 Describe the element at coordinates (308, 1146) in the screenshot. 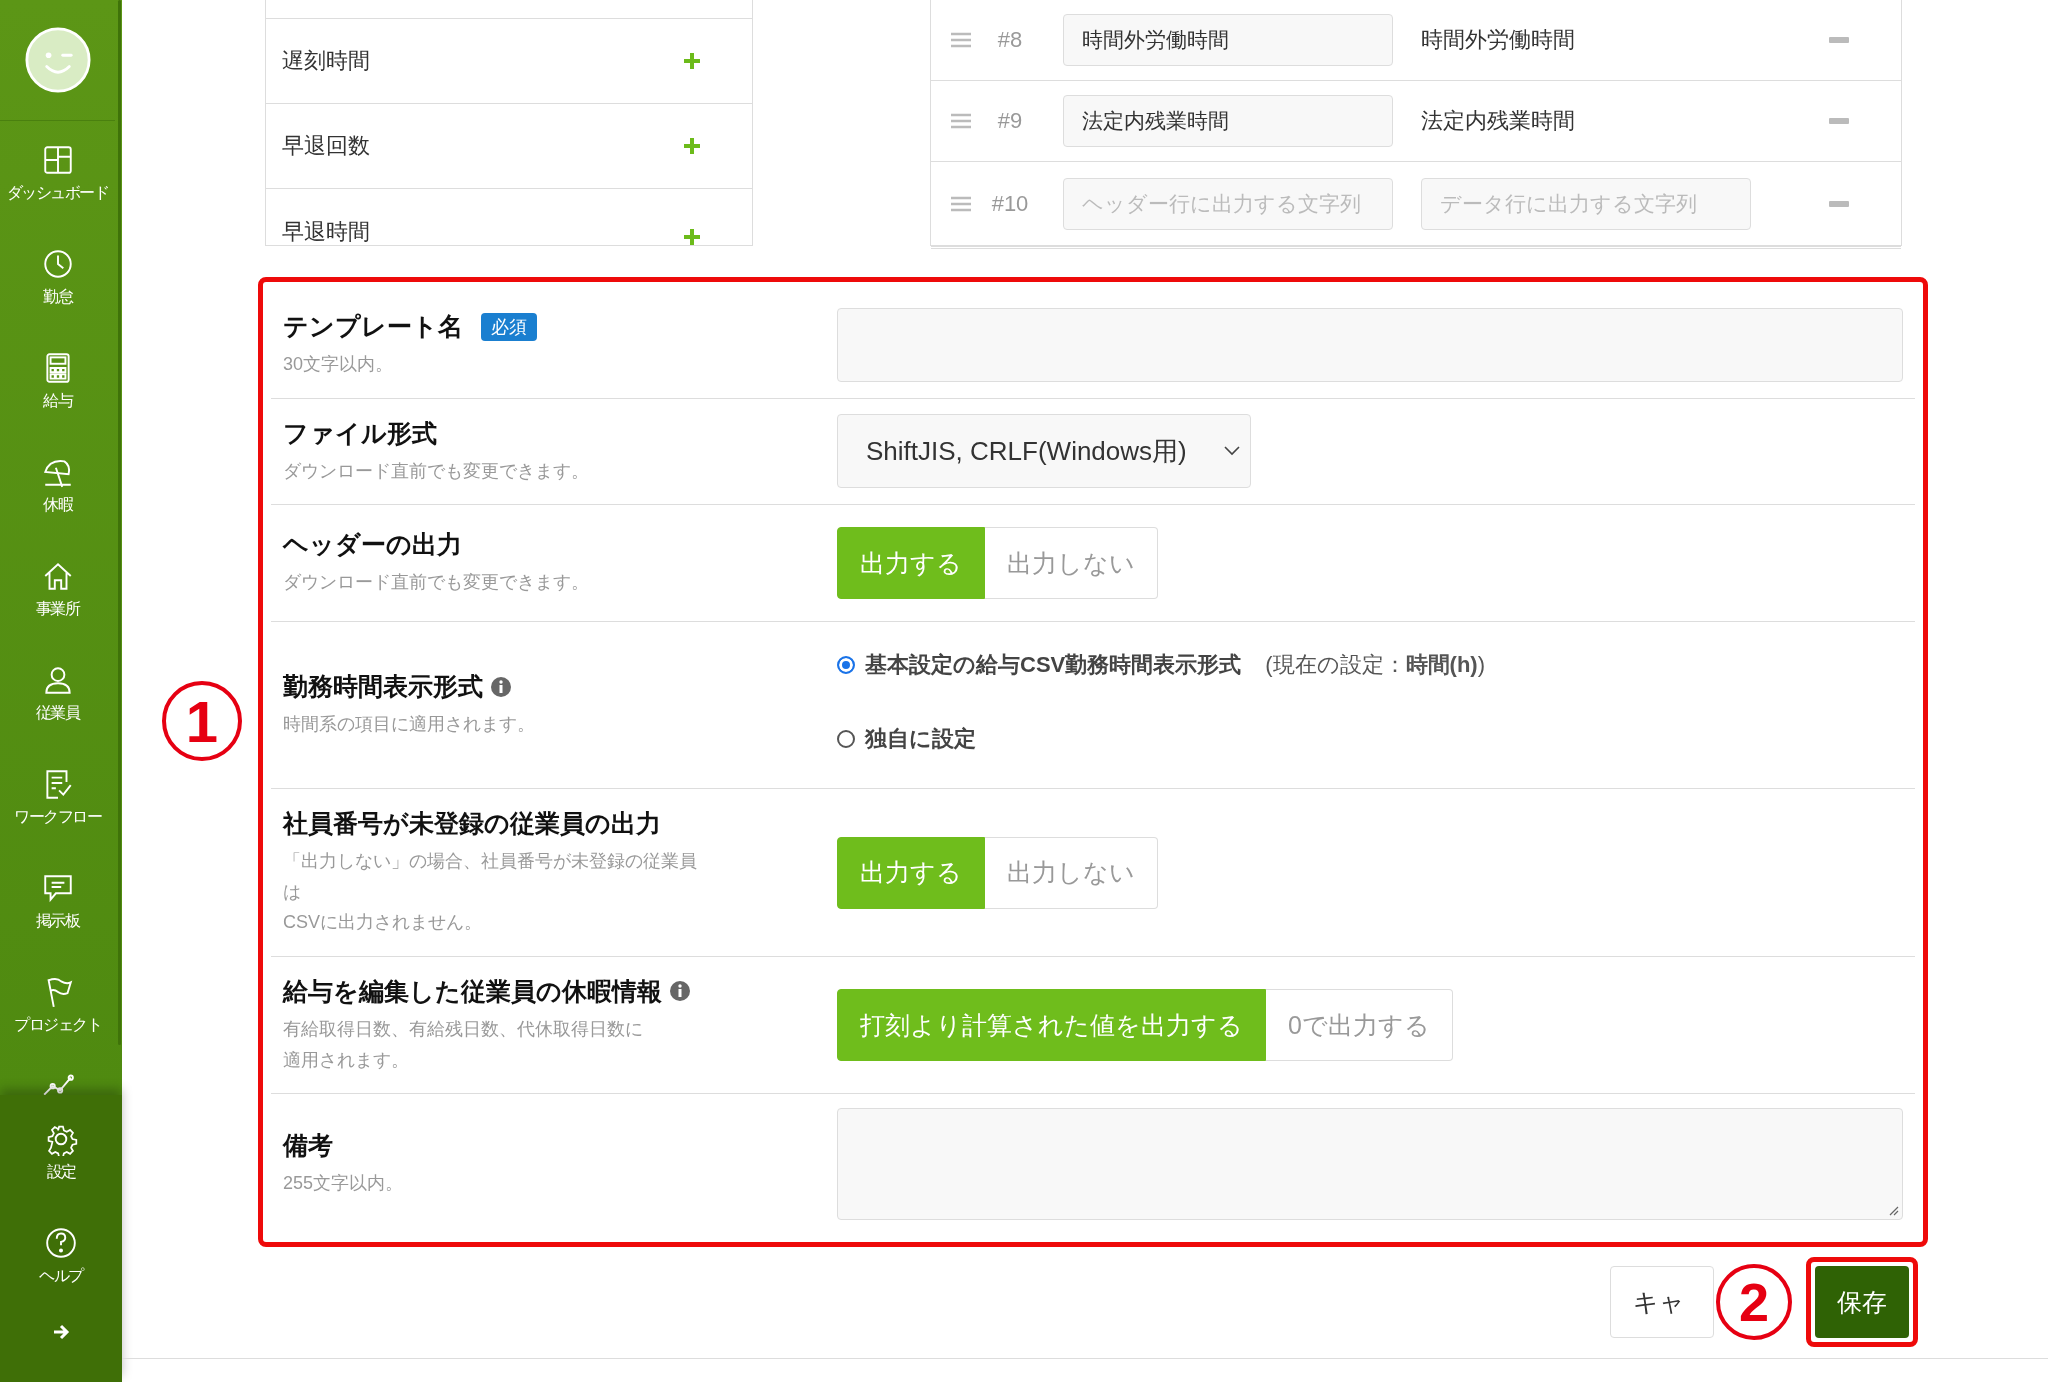

I see `field-label: 備考` at that location.